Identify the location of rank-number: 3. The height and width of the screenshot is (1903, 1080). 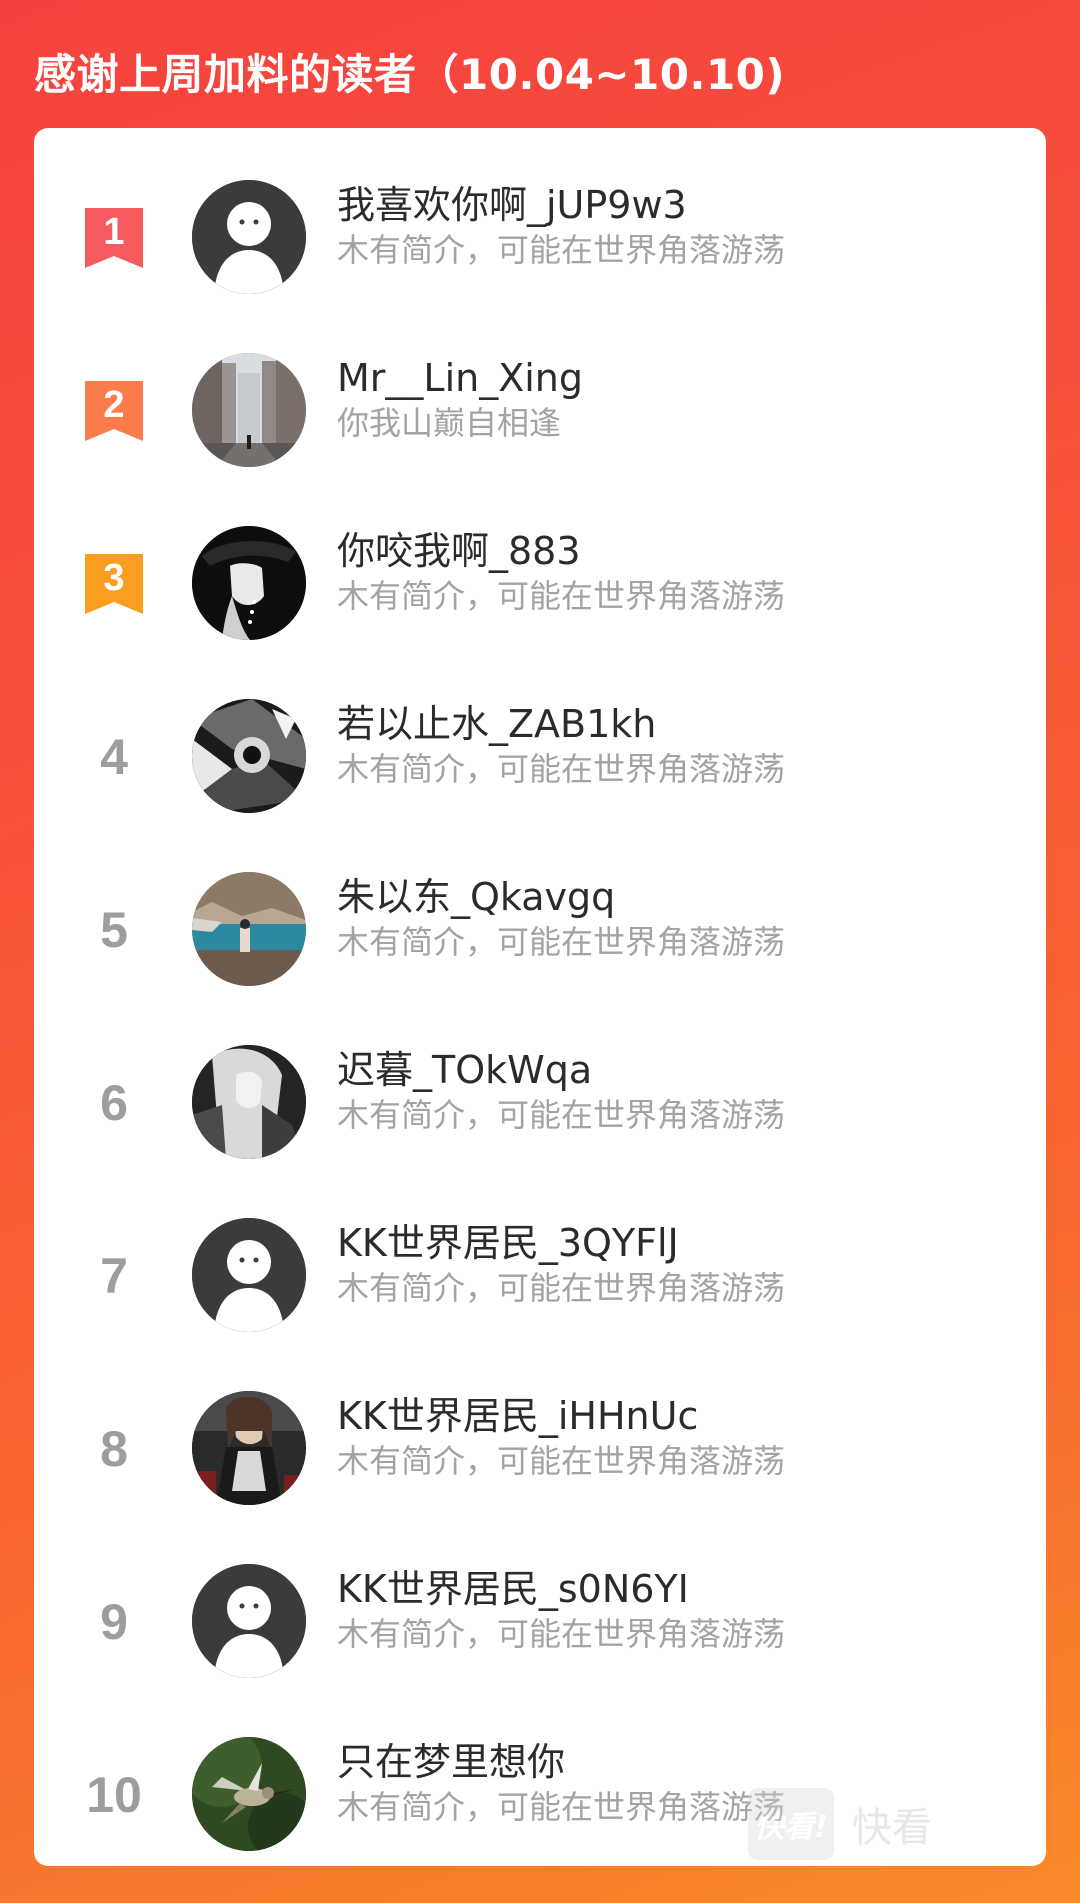
(114, 578).